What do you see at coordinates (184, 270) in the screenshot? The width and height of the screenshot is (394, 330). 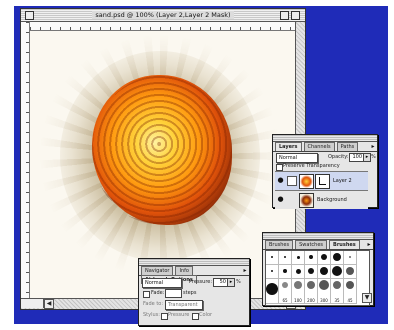 I see `tab-info: Info` at bounding box center [184, 270].